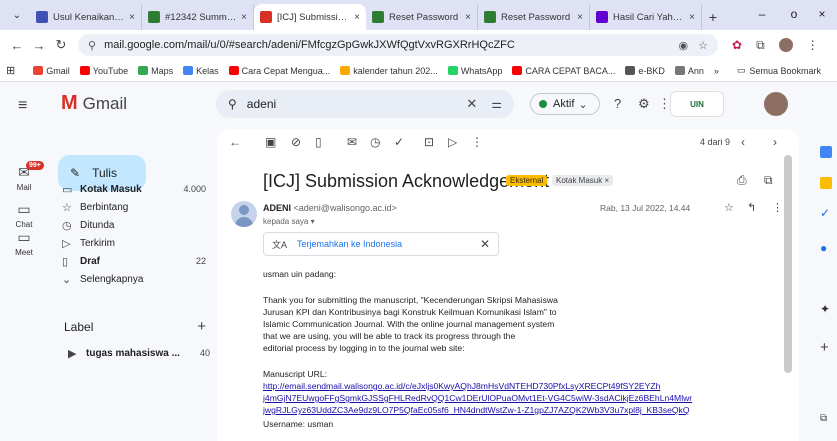 This screenshot has width=837, height=441. What do you see at coordinates (201, 326) in the screenshot?
I see `add-label-icon: +` at bounding box center [201, 326].